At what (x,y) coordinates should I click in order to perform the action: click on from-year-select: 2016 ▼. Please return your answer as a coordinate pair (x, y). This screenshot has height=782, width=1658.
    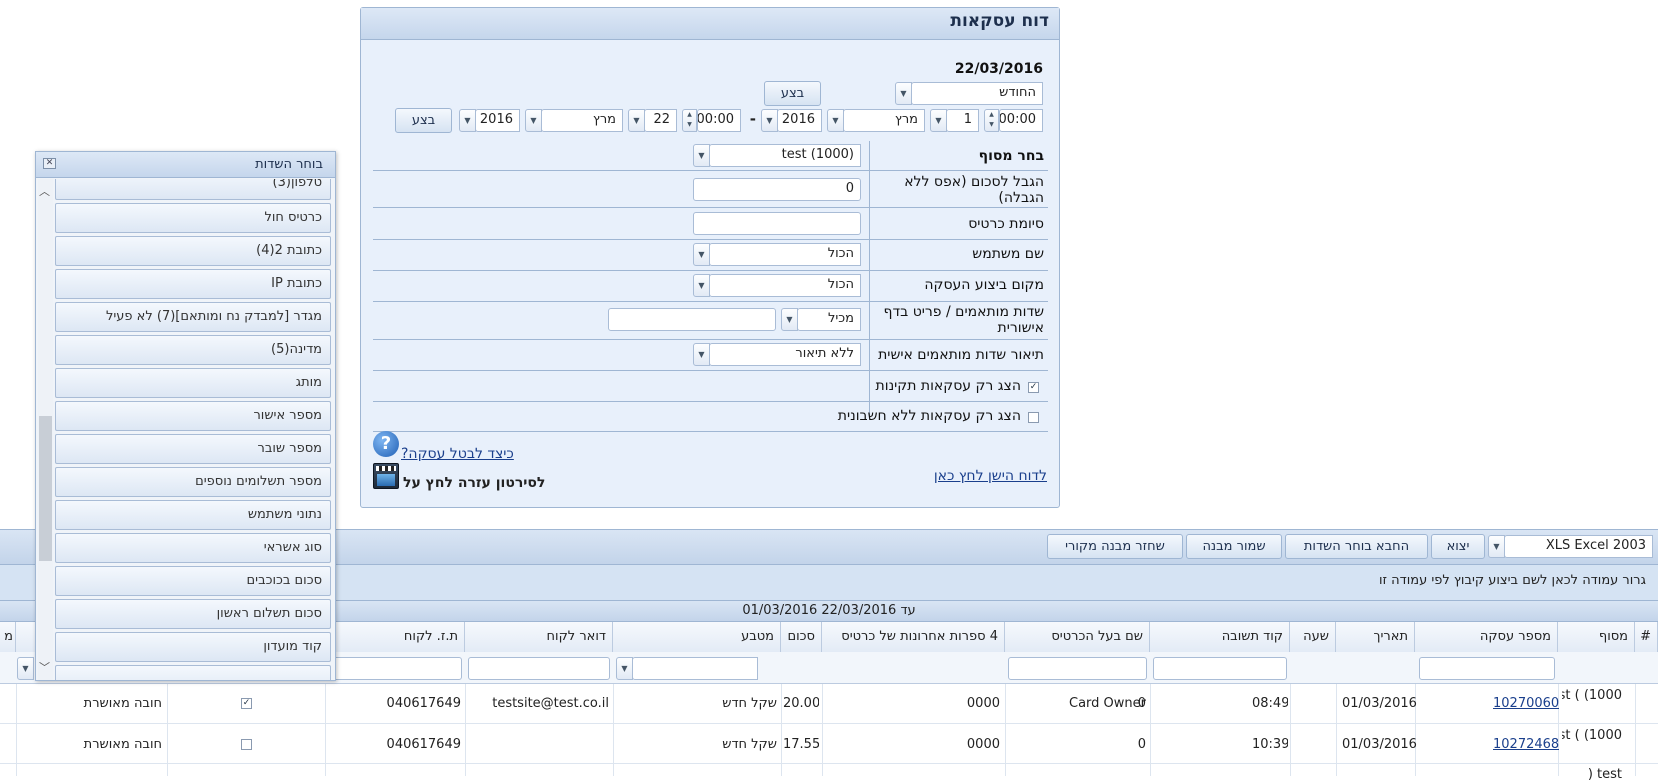
    Looking at the image, I should click on (791, 120).